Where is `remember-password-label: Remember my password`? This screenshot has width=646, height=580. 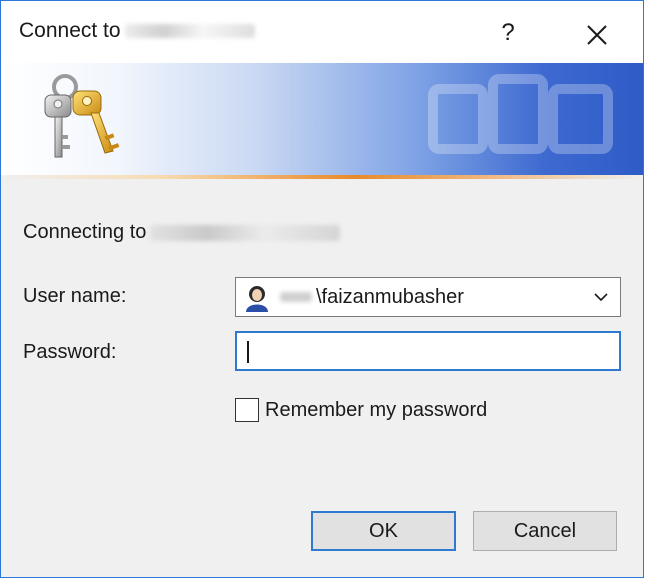
remember-password-label: Remember my password is located at coordinates (376, 410).